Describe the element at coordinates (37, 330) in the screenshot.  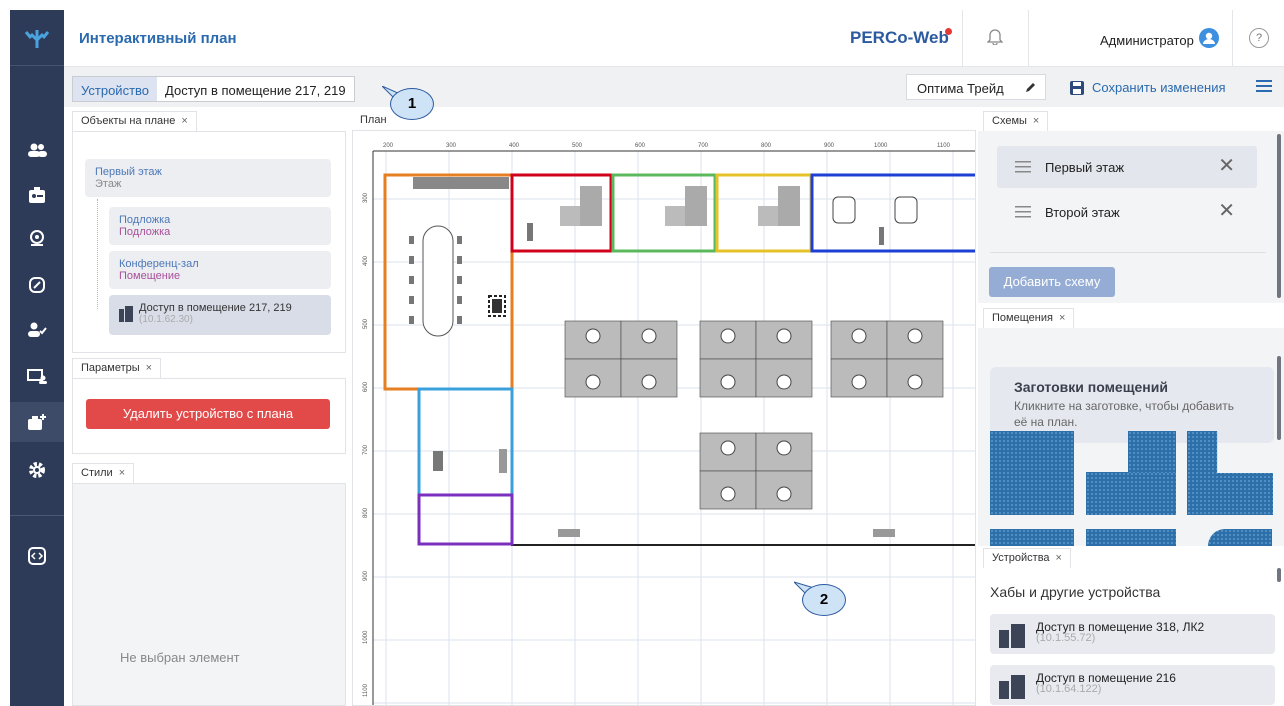
I see `user-check-icon` at that location.